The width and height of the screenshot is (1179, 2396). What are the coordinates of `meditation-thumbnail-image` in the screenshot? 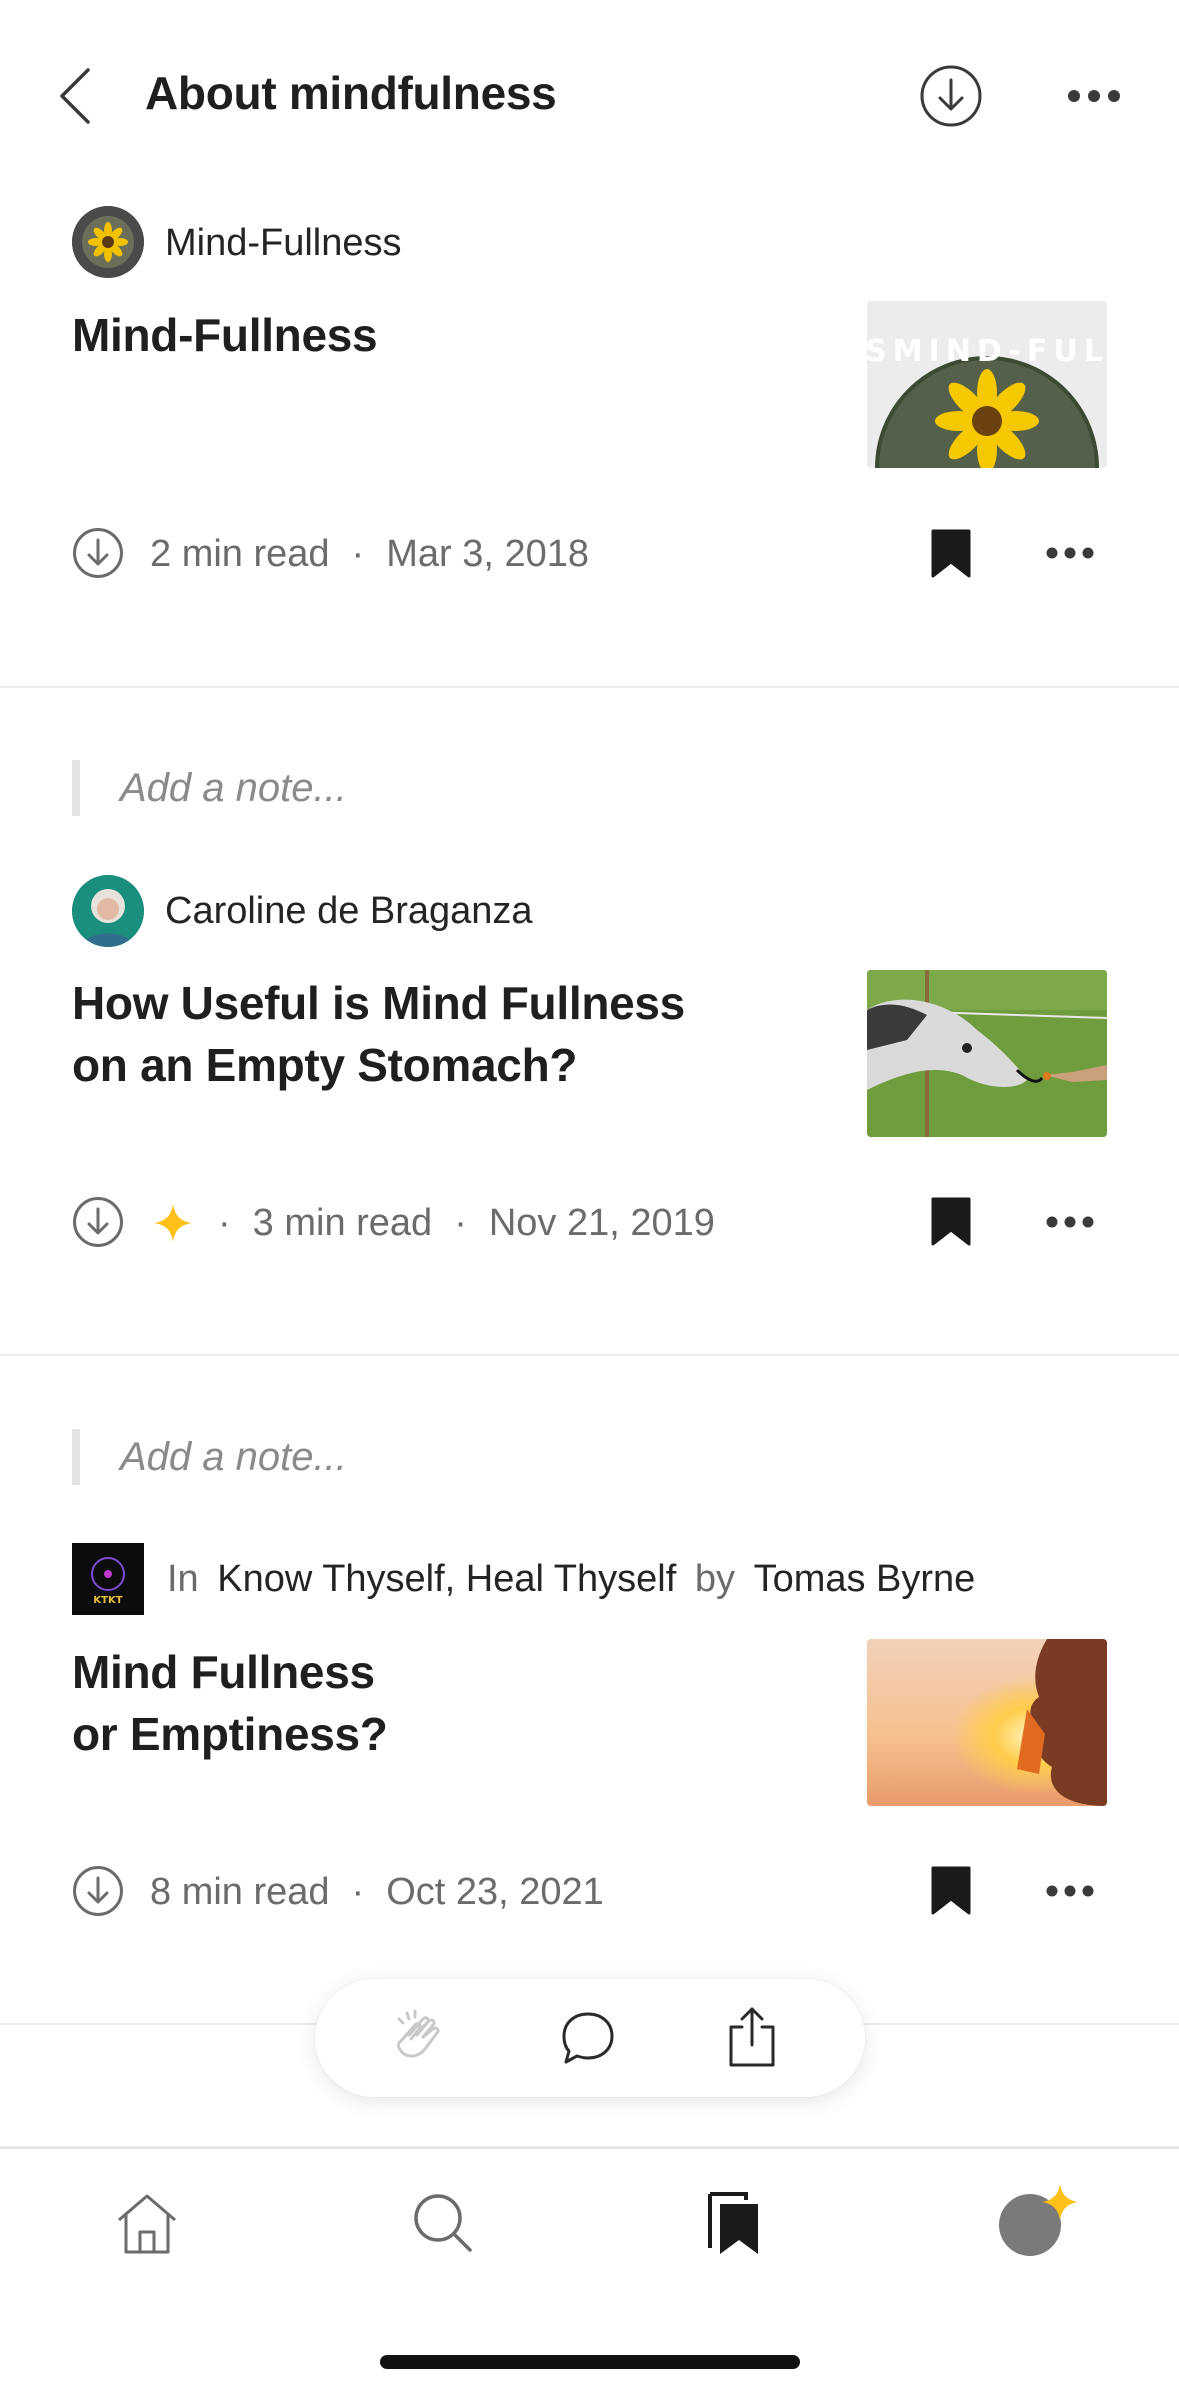 It's located at (987, 1722).